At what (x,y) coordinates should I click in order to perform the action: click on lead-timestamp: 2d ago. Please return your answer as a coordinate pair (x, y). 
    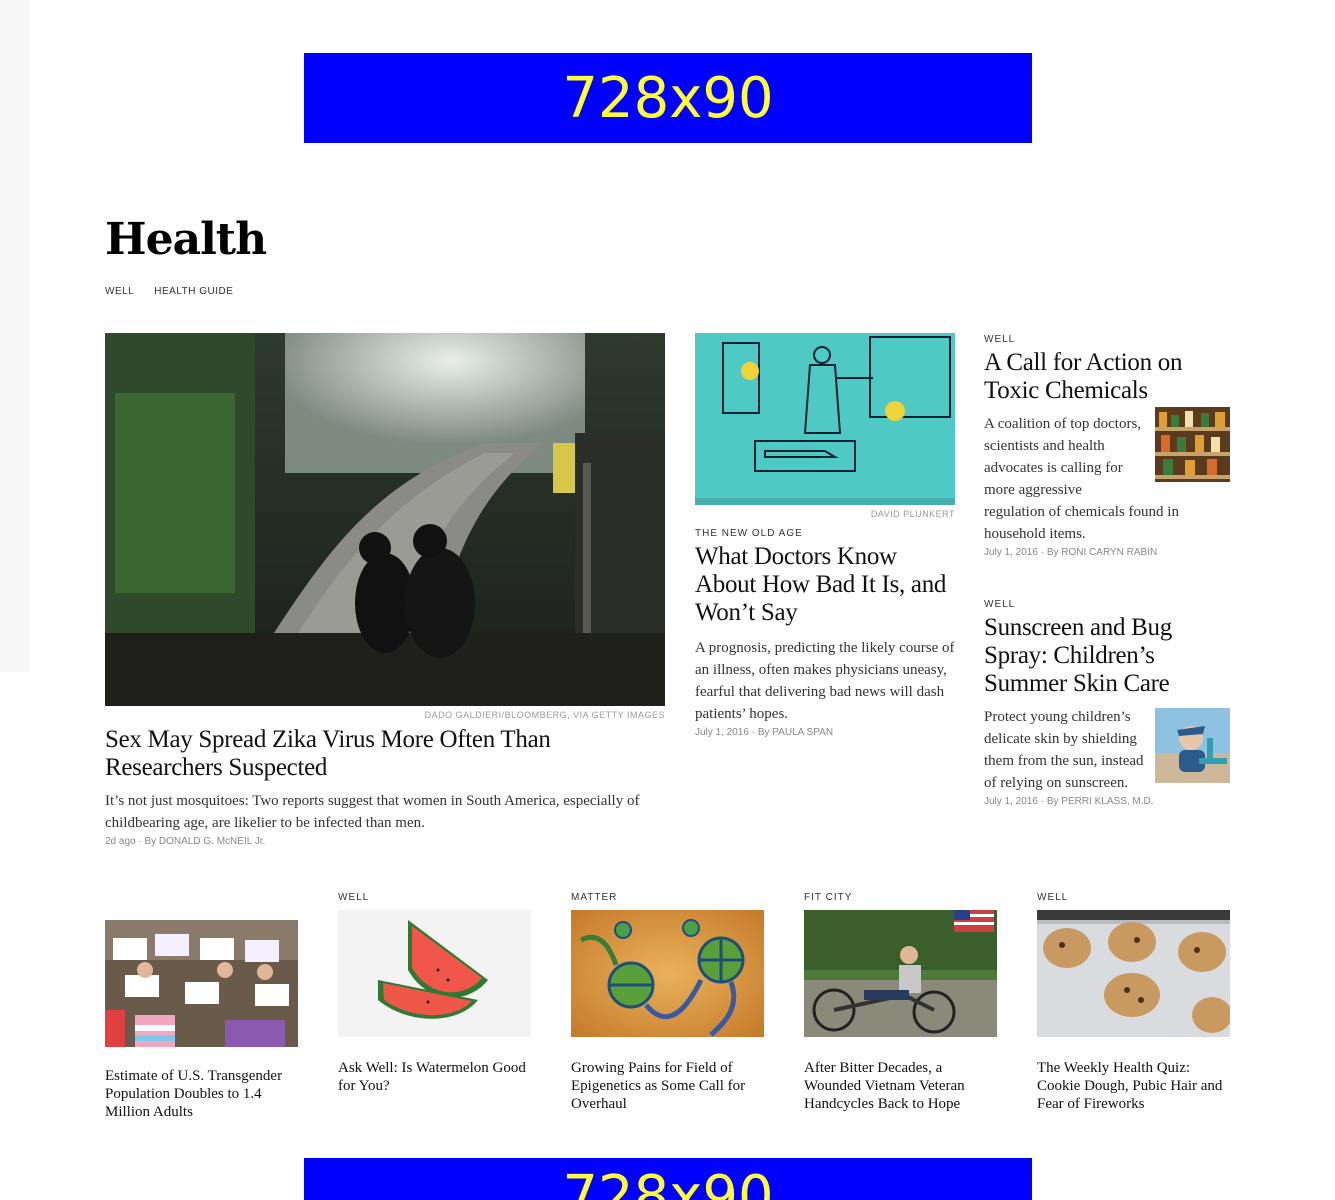
    Looking at the image, I should click on (120, 841).